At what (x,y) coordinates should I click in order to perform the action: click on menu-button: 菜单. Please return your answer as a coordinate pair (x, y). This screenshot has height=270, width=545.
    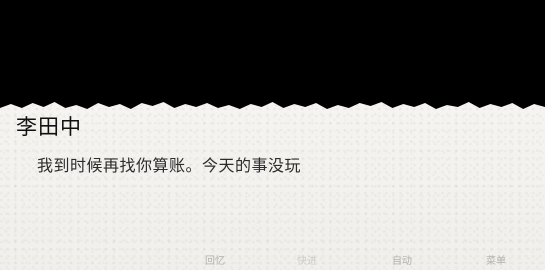
    Looking at the image, I should click on (496, 262).